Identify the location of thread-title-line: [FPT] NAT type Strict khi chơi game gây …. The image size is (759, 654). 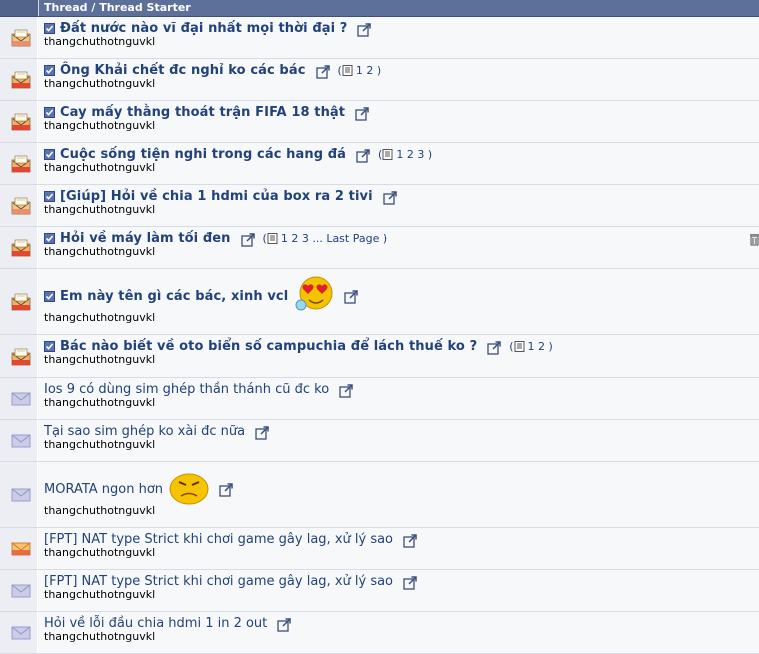
(401, 580).